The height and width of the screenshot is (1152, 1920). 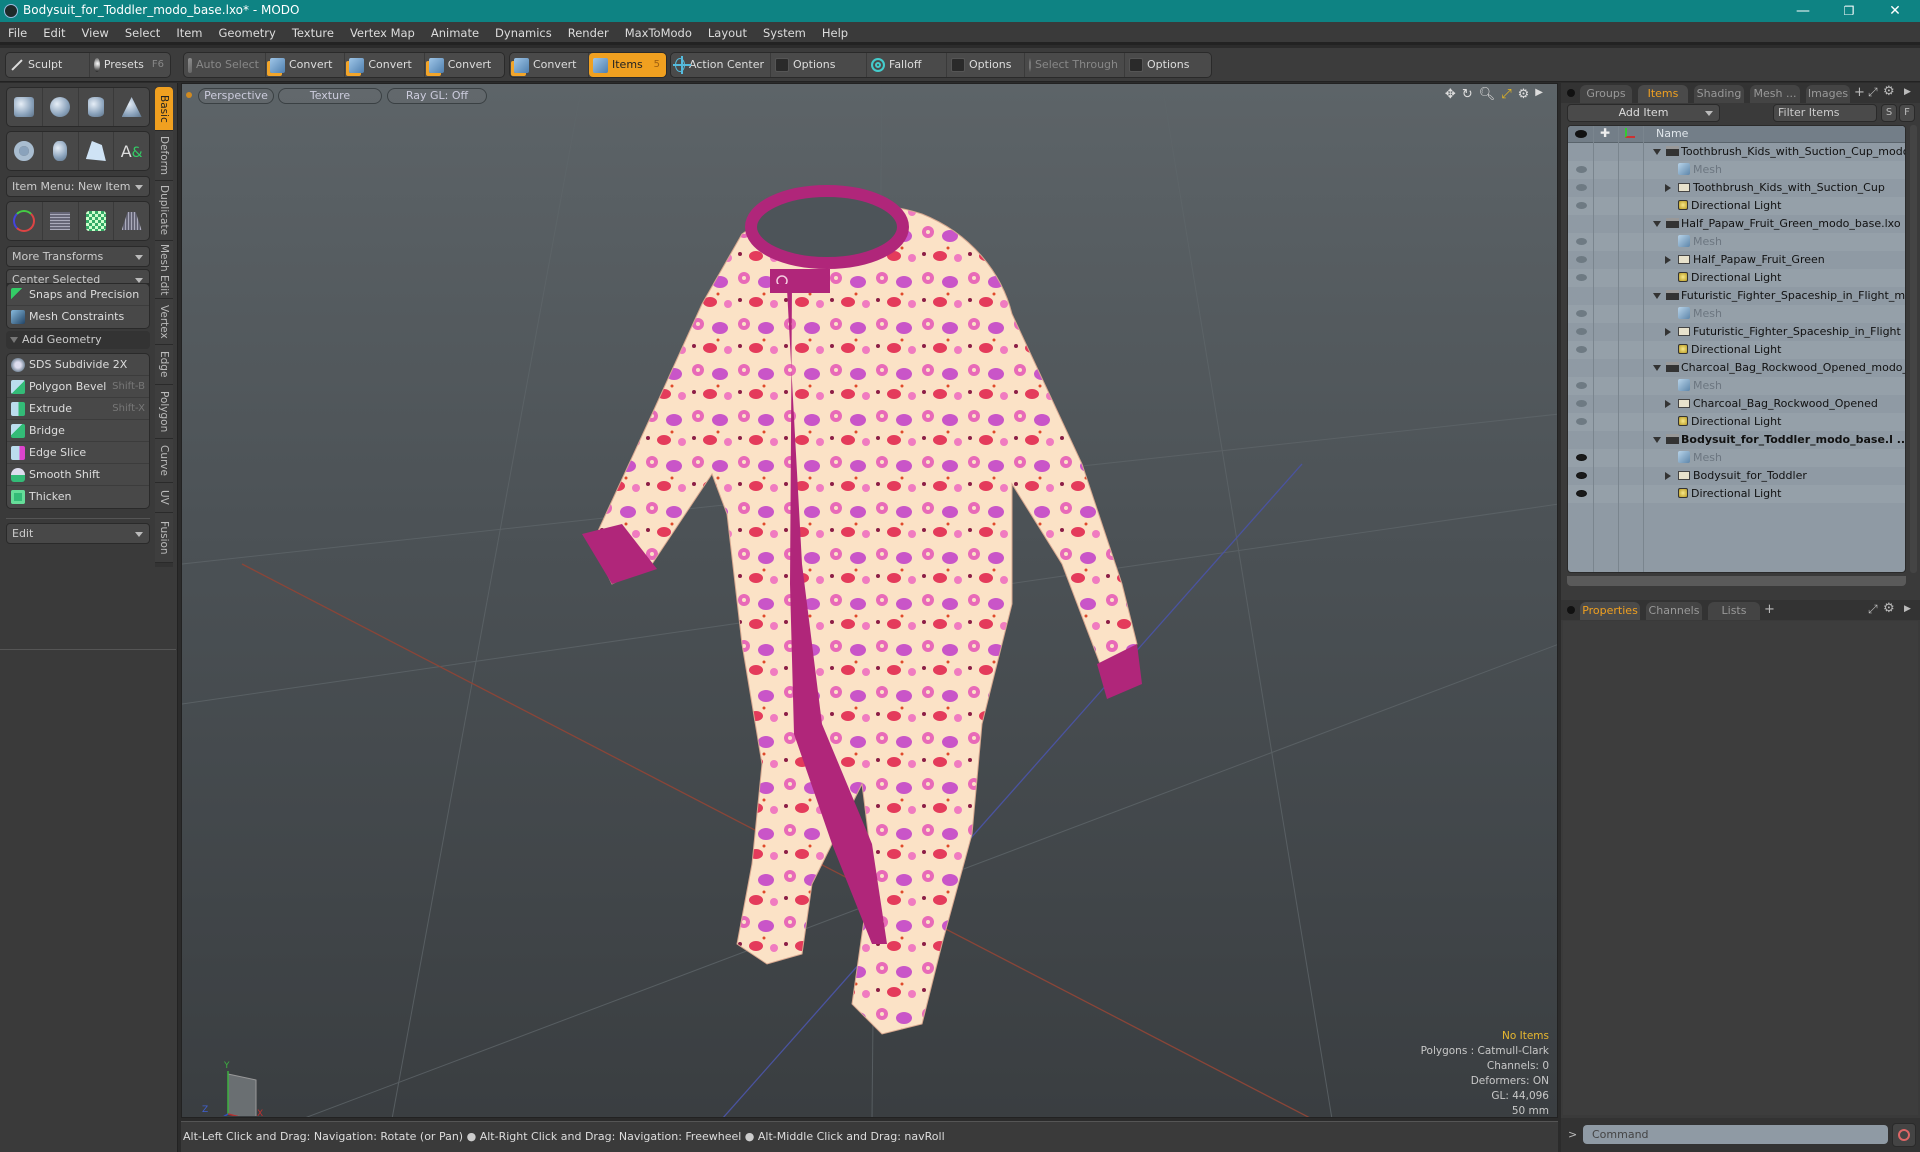 I want to click on tab-shading: Shading, so click(x=1719, y=94).